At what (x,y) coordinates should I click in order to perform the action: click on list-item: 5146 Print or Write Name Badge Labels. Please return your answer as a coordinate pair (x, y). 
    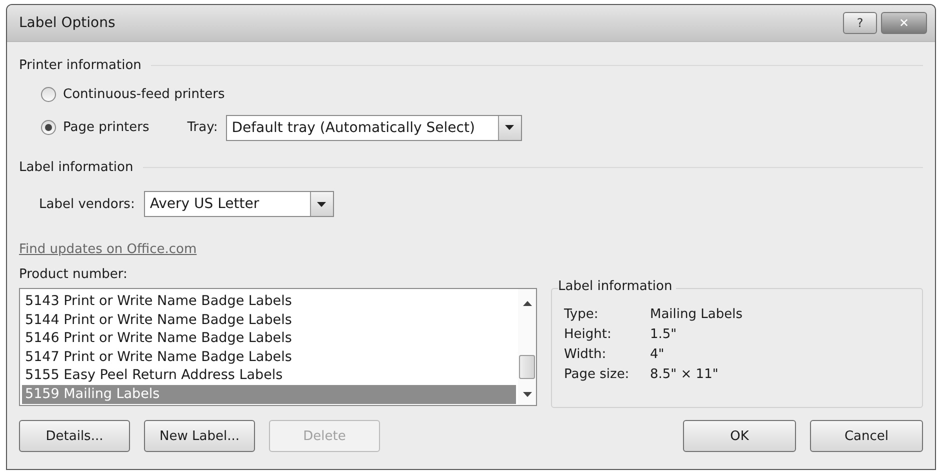
    Looking at the image, I should click on (269, 338).